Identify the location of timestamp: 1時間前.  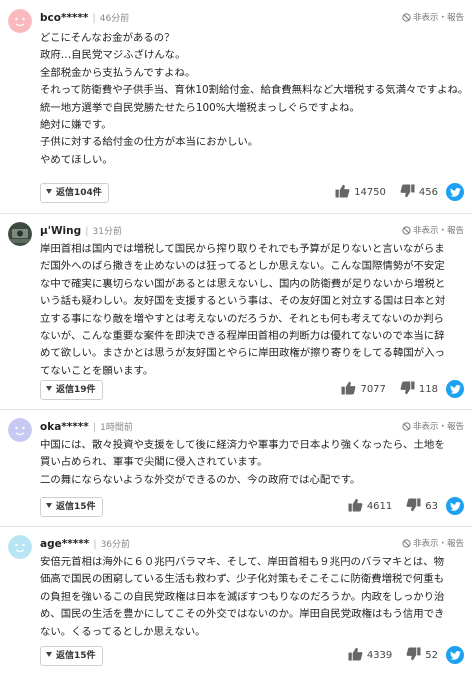
(116, 428).